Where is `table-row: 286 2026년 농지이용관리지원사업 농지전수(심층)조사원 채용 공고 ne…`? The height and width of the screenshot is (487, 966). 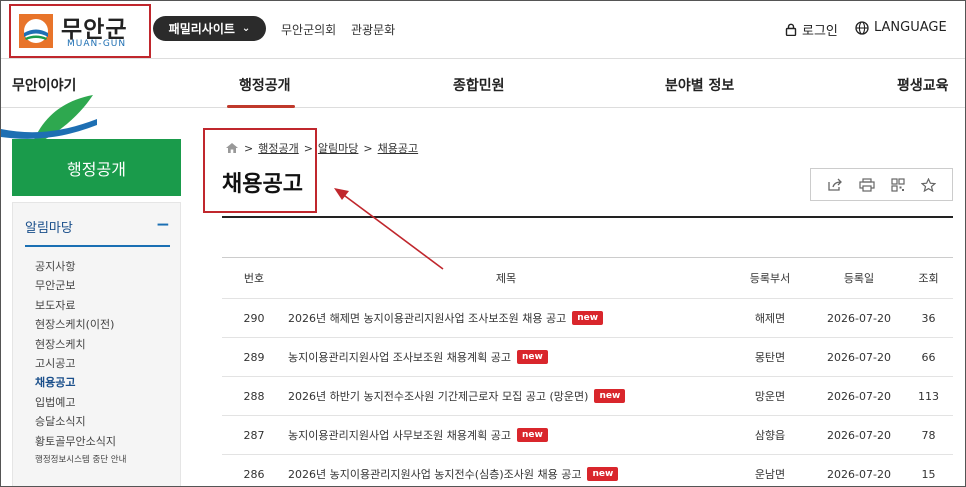 table-row: 286 2026년 농지이용관리지원사업 농지전수(심층)조사원 채용 공고 ne… is located at coordinates (587, 470).